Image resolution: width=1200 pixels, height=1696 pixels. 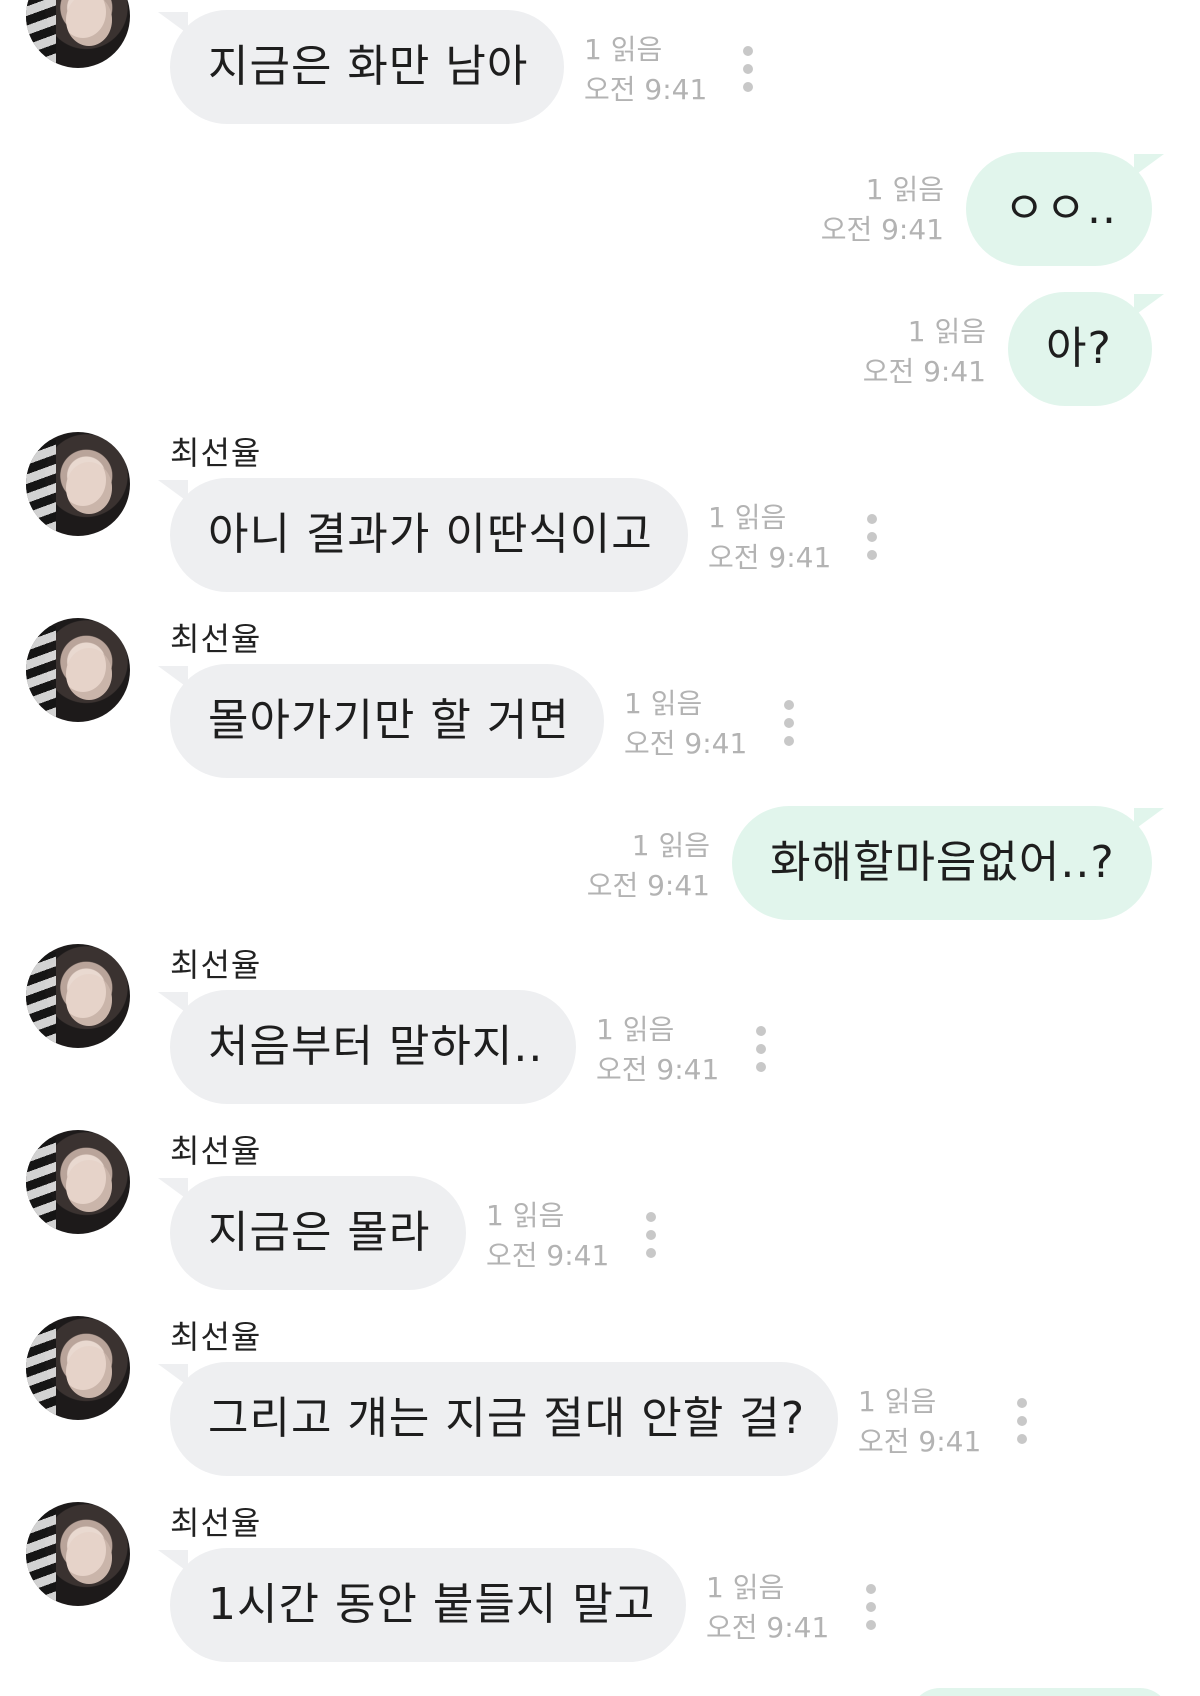 What do you see at coordinates (422, 1605) in the screenshot?
I see `message-bubble: 1시간 동안 붙들지 말고` at bounding box center [422, 1605].